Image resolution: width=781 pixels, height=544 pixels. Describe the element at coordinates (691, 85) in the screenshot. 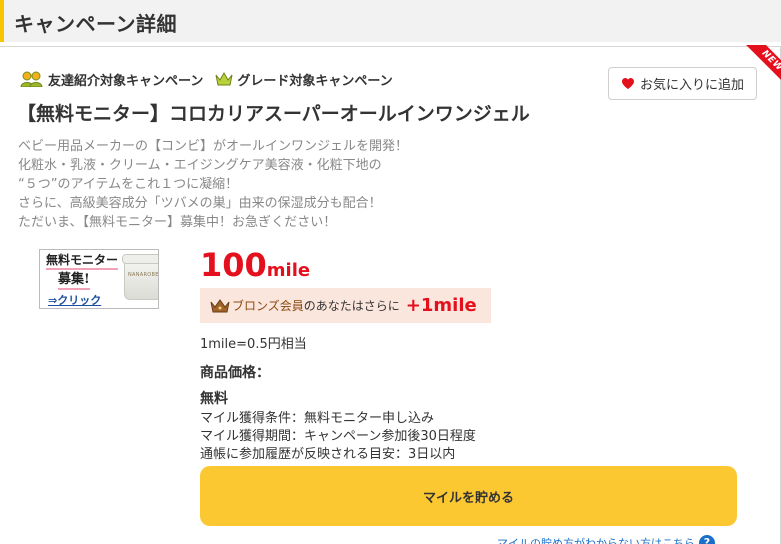

I see `add-favorite-label: お気に入りに追加` at that location.